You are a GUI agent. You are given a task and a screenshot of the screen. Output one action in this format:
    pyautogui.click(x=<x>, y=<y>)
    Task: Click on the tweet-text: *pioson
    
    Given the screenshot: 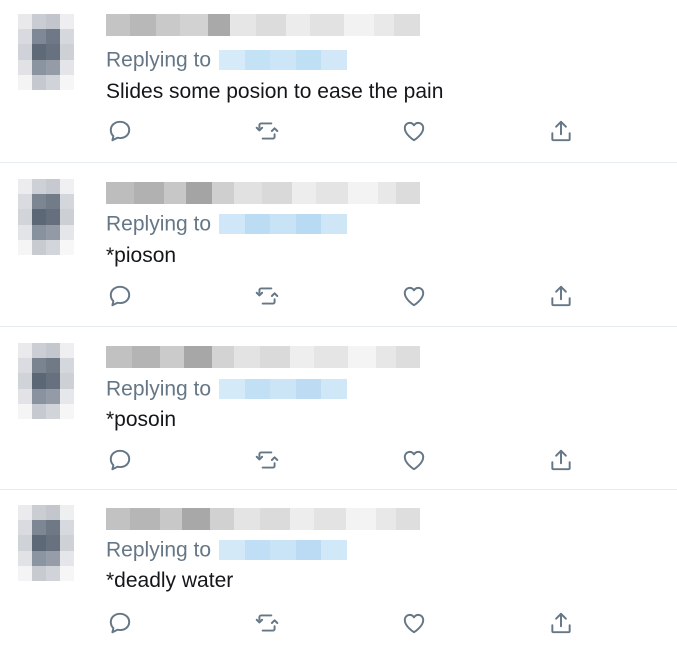 What is the action you would take?
    pyautogui.click(x=141, y=255)
    